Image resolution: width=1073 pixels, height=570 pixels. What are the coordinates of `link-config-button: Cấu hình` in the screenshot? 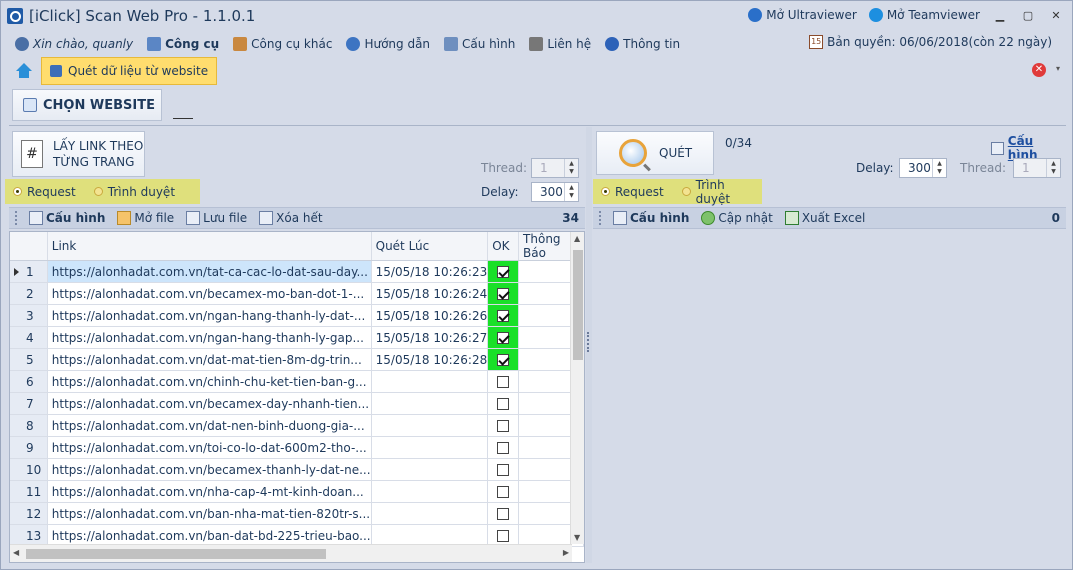 It's located at (67, 218).